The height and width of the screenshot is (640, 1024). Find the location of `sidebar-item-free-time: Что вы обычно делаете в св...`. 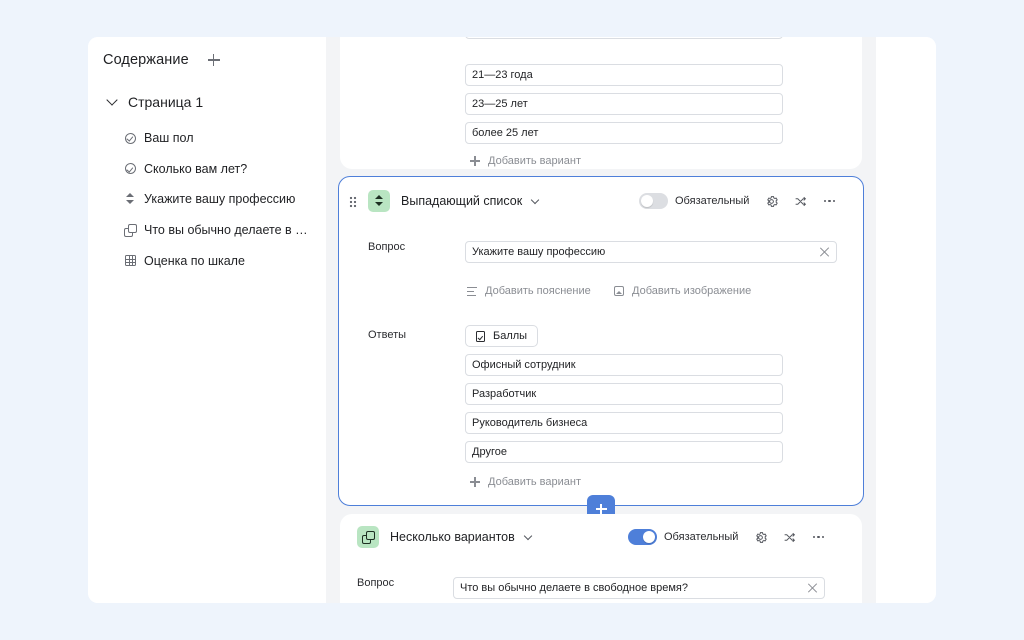

sidebar-item-free-time: Что вы обычно делаете в св... is located at coordinates (217, 230).